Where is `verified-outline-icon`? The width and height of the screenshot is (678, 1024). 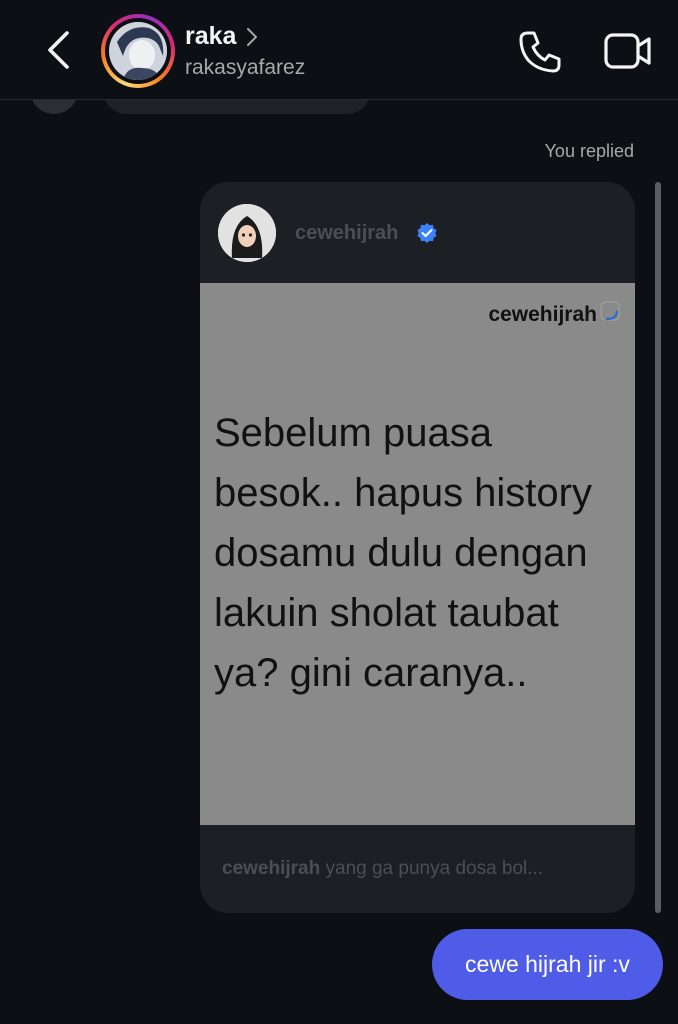 verified-outline-icon is located at coordinates (610, 311).